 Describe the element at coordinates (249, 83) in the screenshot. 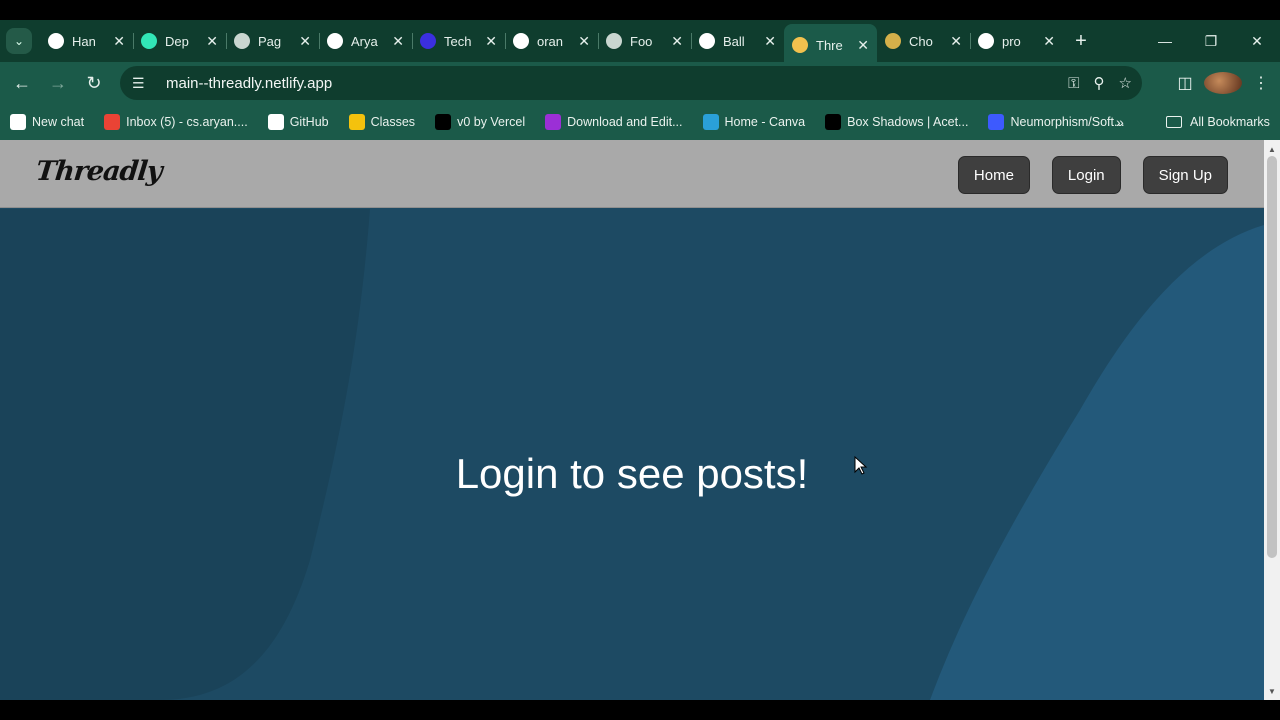

I see `url-text: main--threadly.netlify.app` at that location.